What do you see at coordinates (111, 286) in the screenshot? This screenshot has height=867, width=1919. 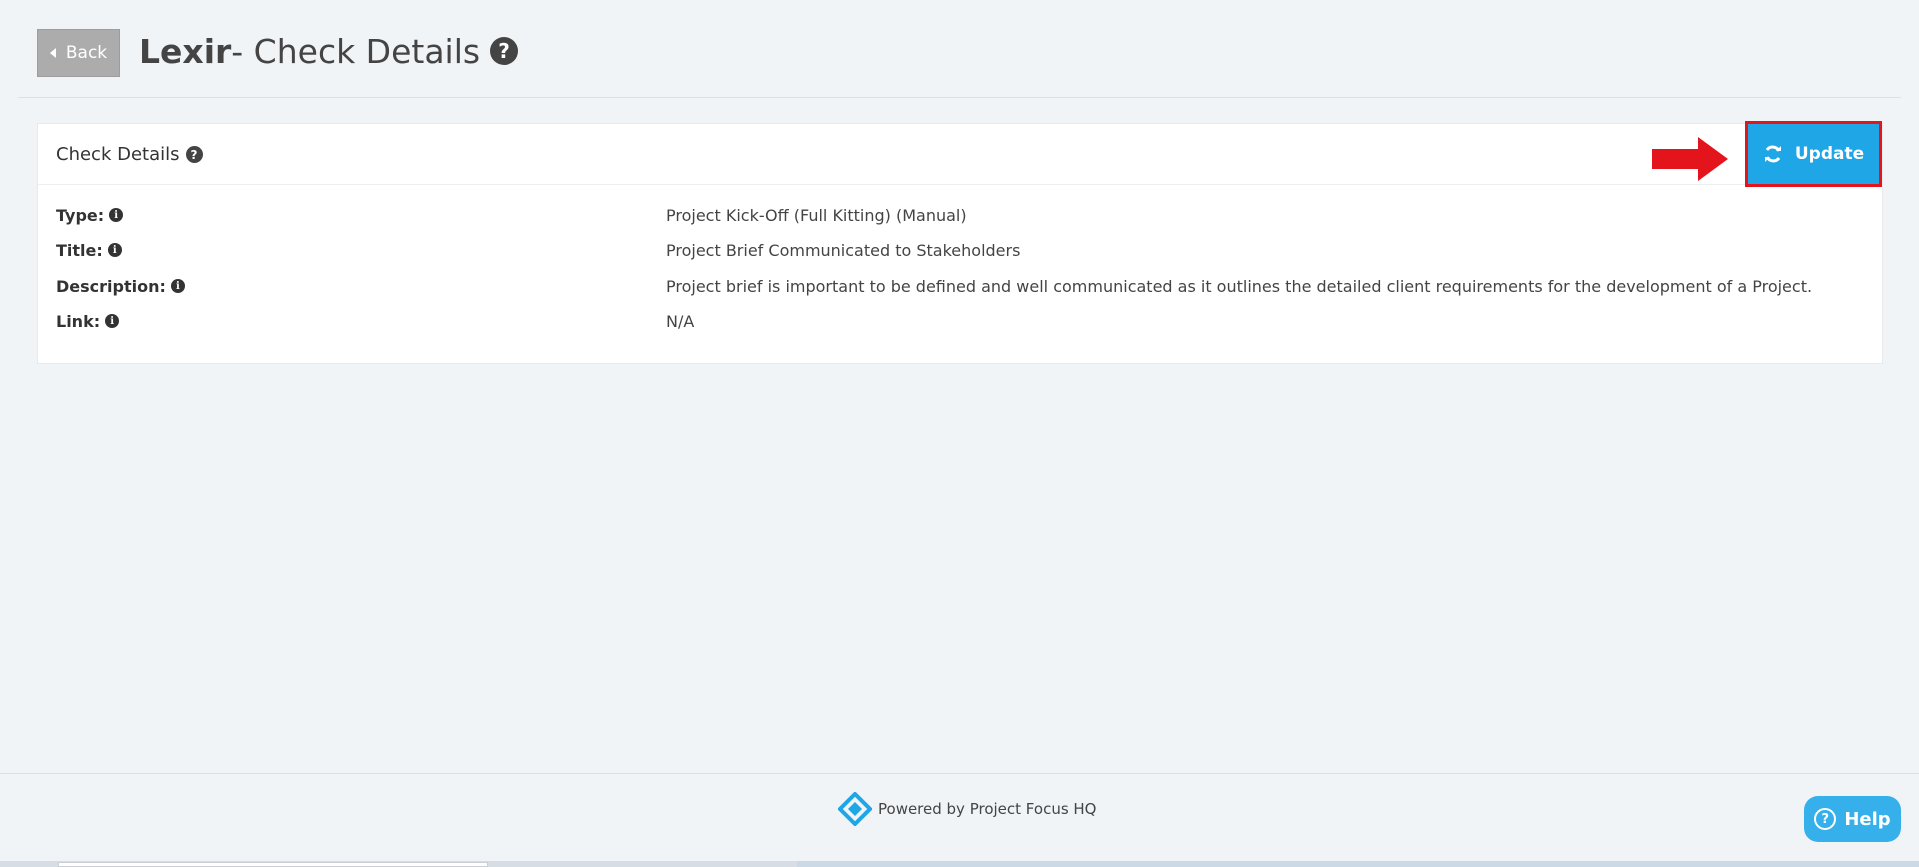 I see `detail-label-text: Description:` at bounding box center [111, 286].